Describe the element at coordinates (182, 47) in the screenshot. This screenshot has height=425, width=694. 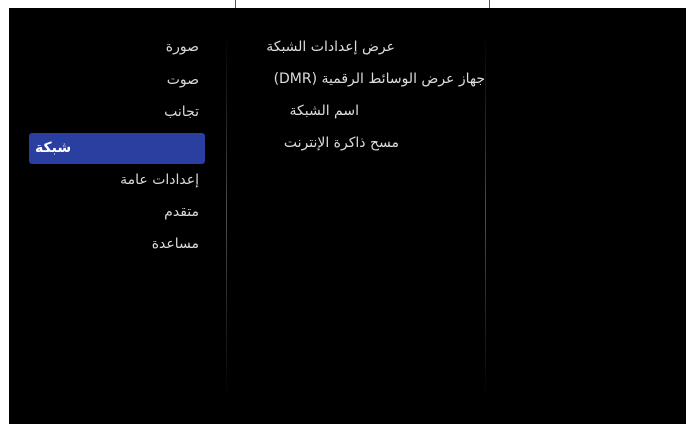
I see `main-menu-item-label: صورة` at that location.